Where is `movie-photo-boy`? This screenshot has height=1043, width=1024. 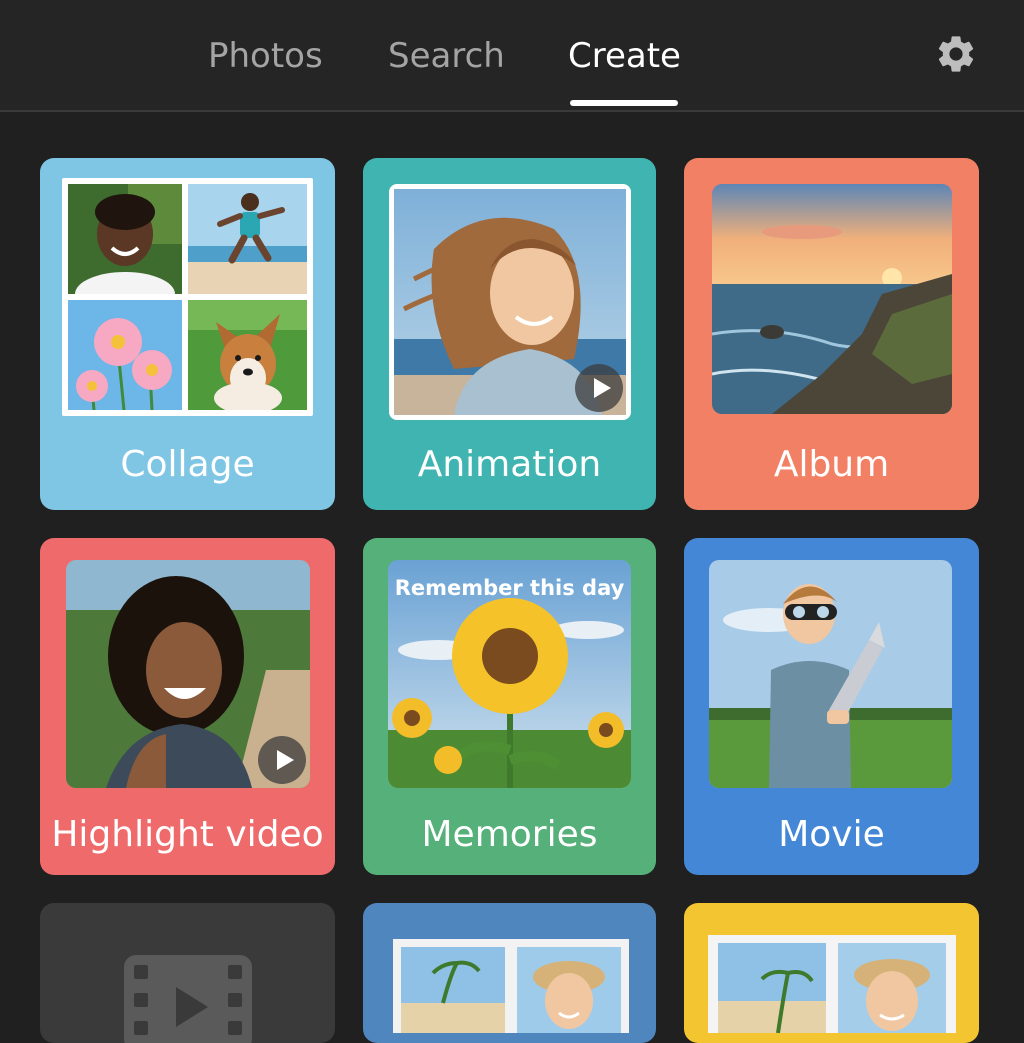 movie-photo-boy is located at coordinates (830, 674).